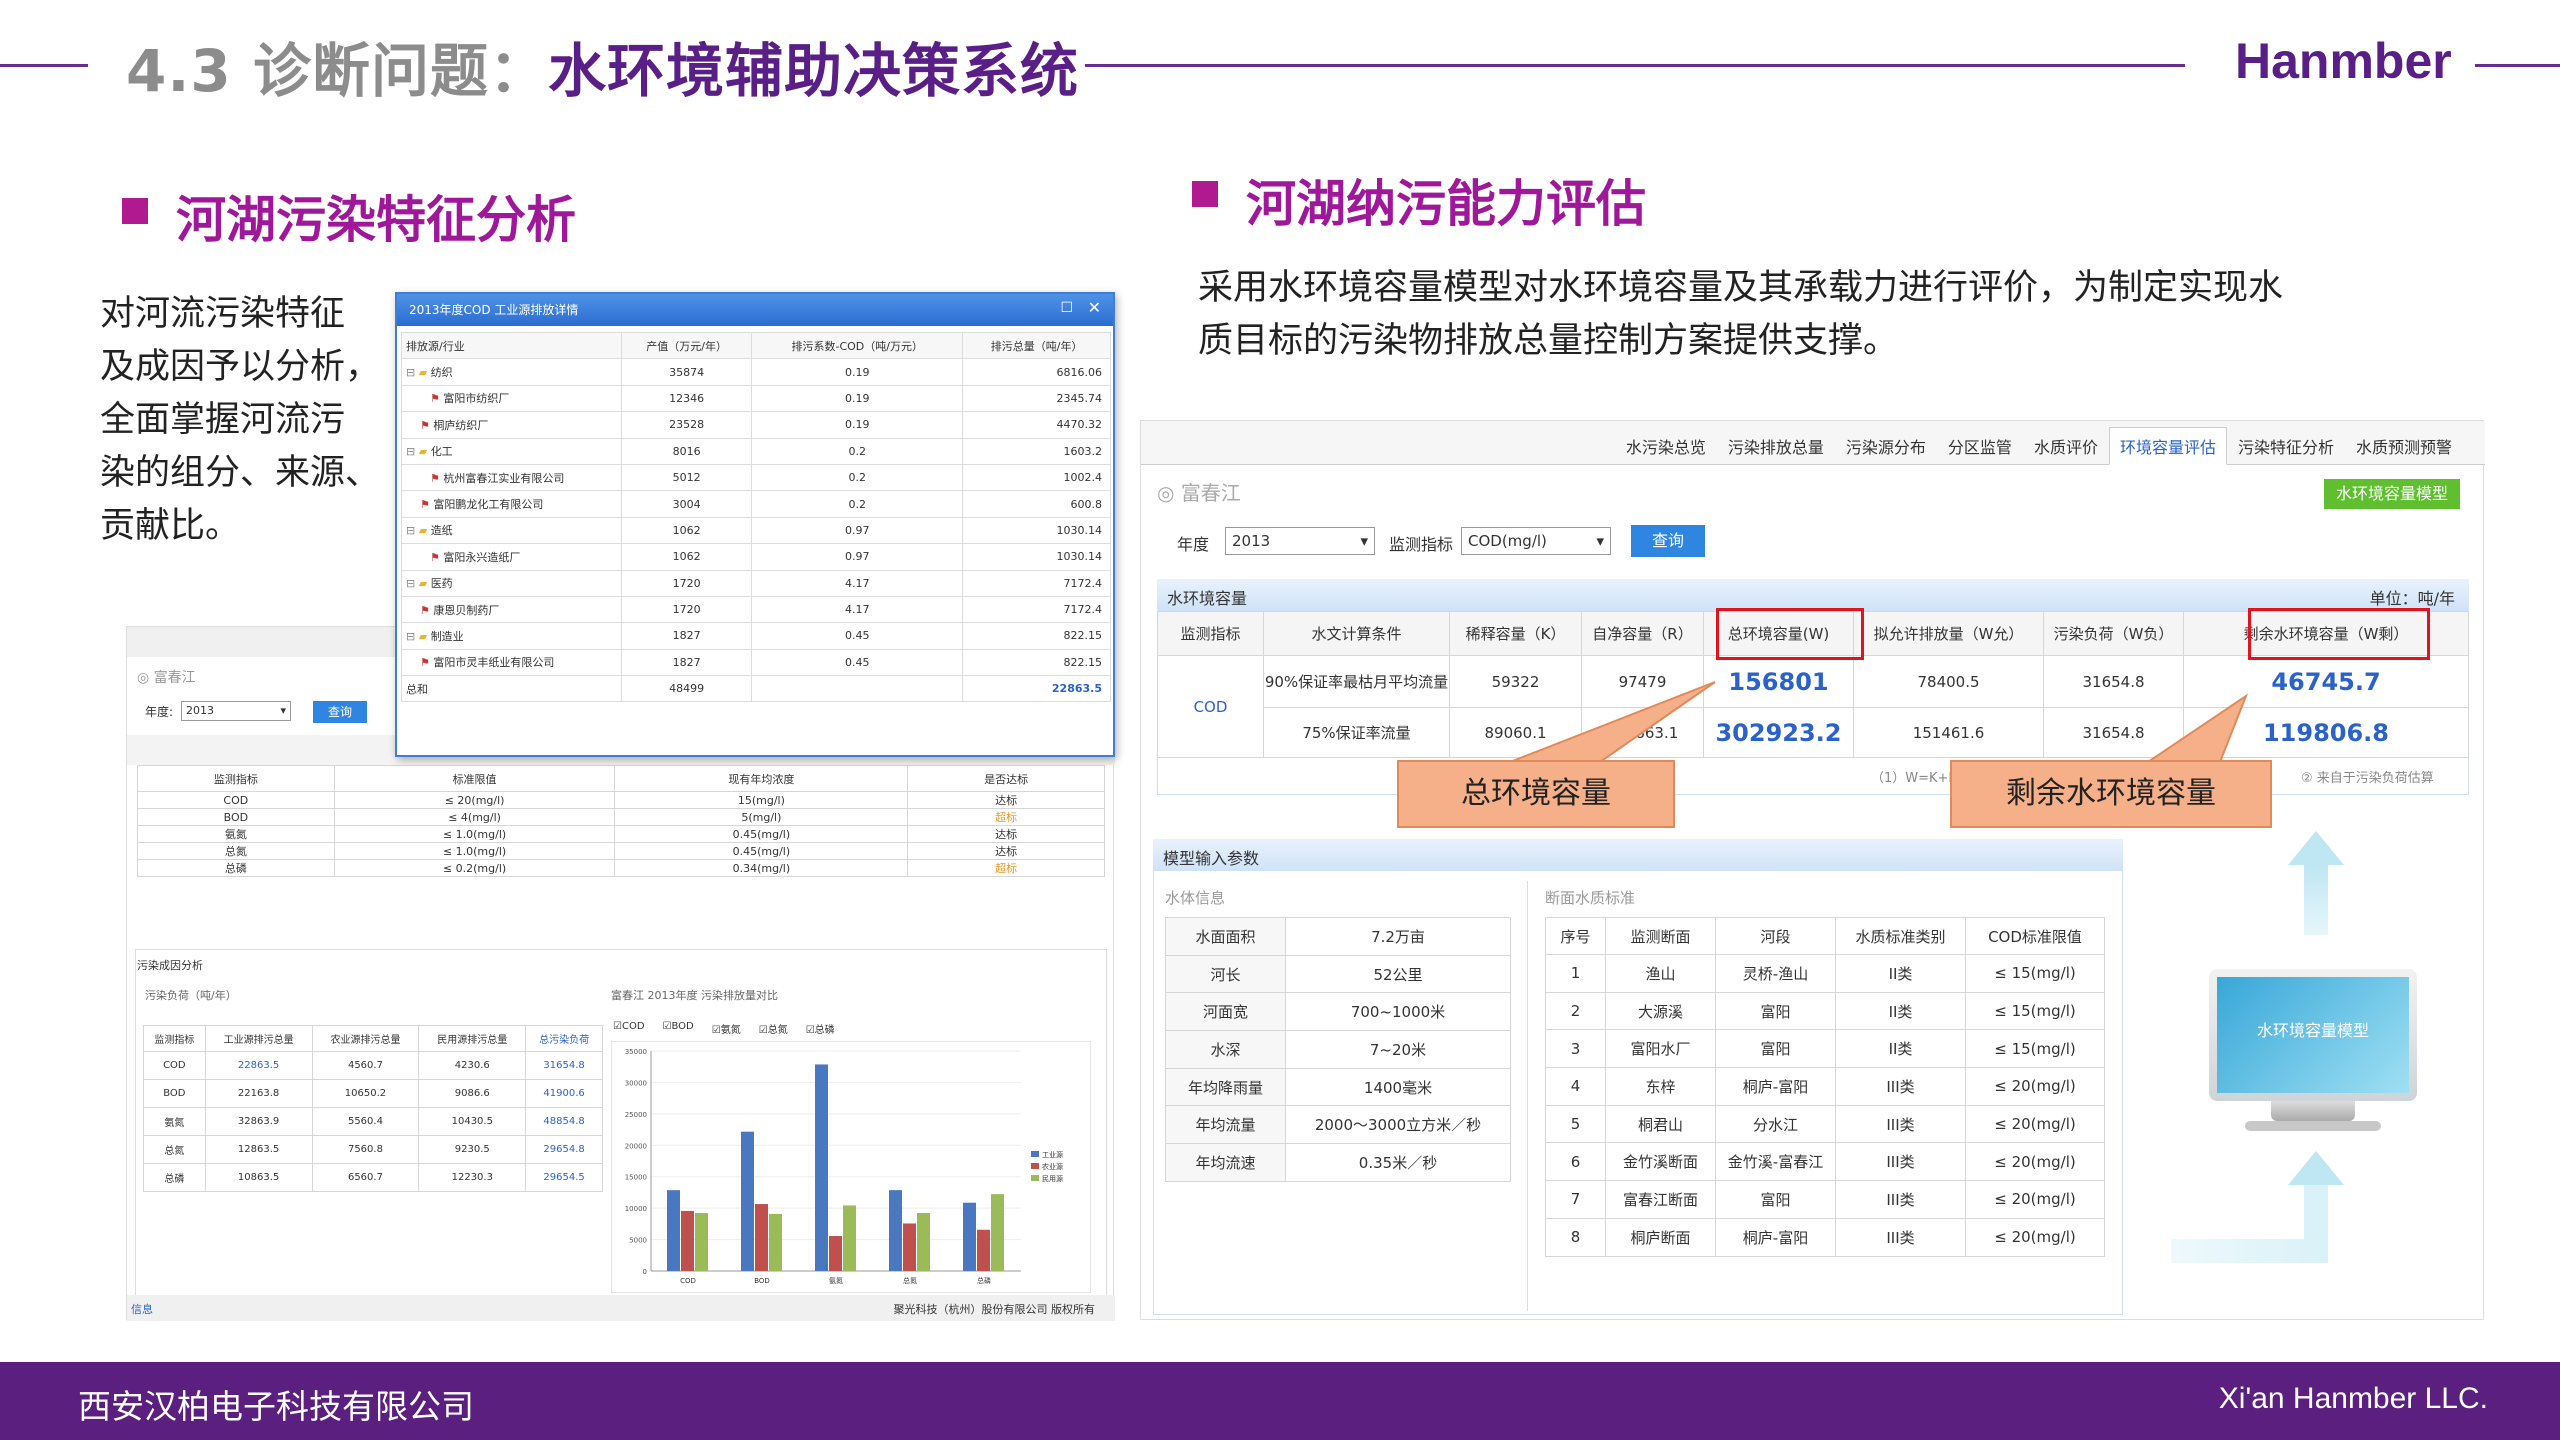  I want to click on callout-remaining-capacity: 剩余水环境容量, so click(2111, 794).